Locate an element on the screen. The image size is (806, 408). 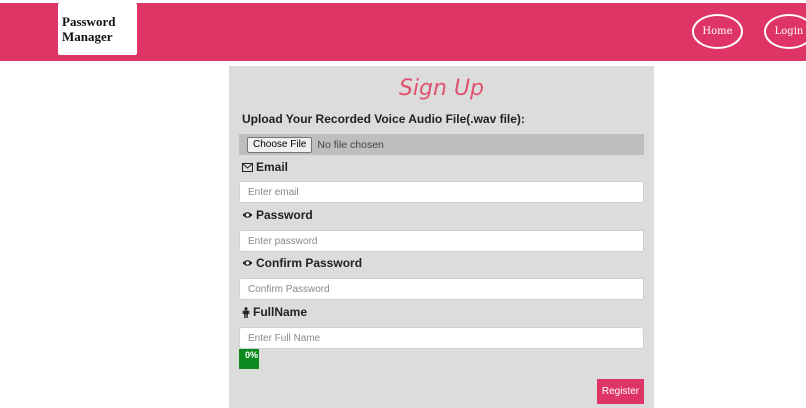
email-field is located at coordinates (441, 192).